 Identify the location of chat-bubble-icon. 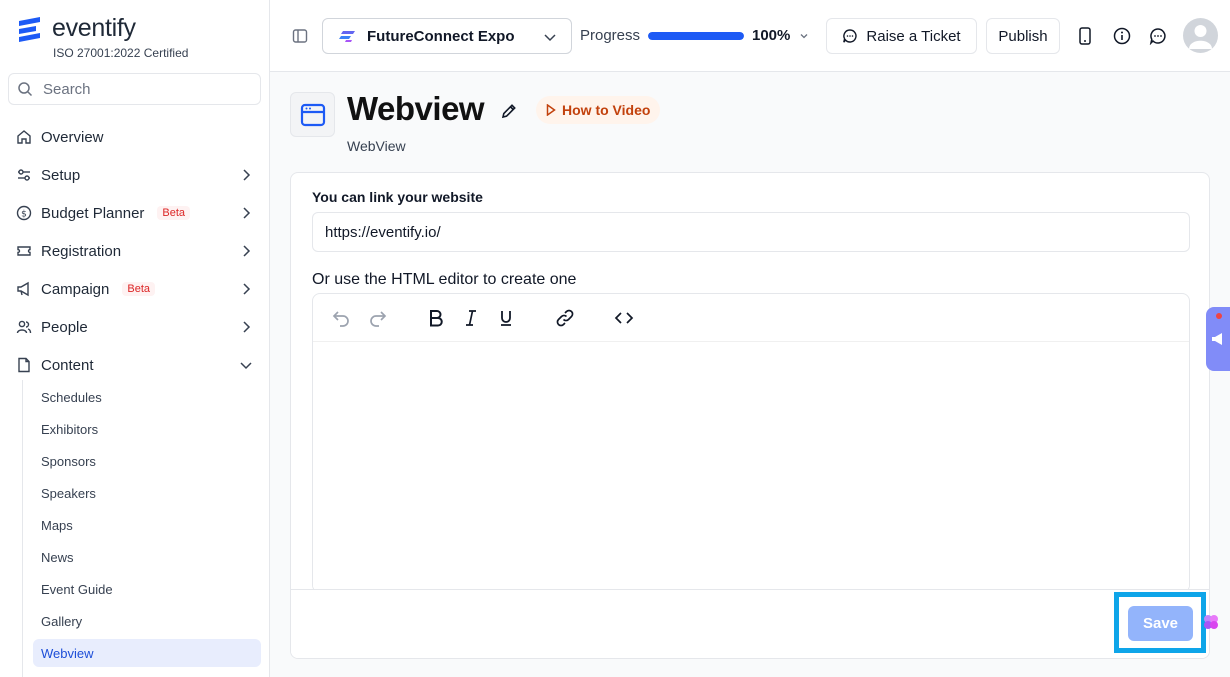
(850, 36).